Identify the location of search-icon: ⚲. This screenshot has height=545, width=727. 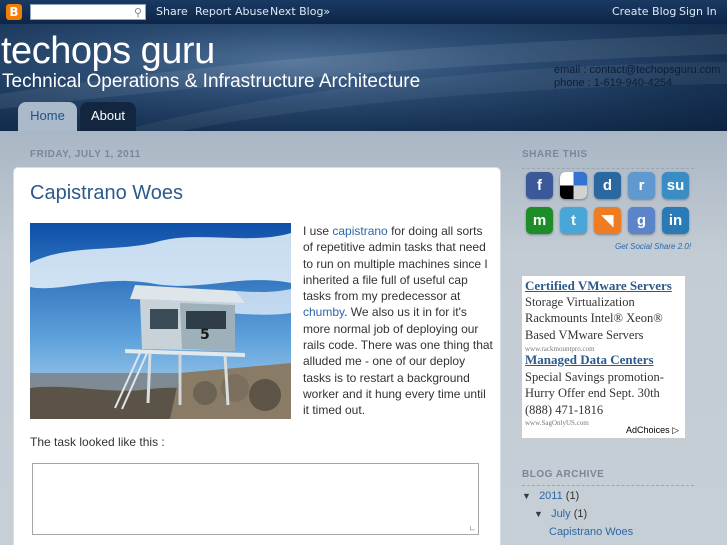
(138, 12).